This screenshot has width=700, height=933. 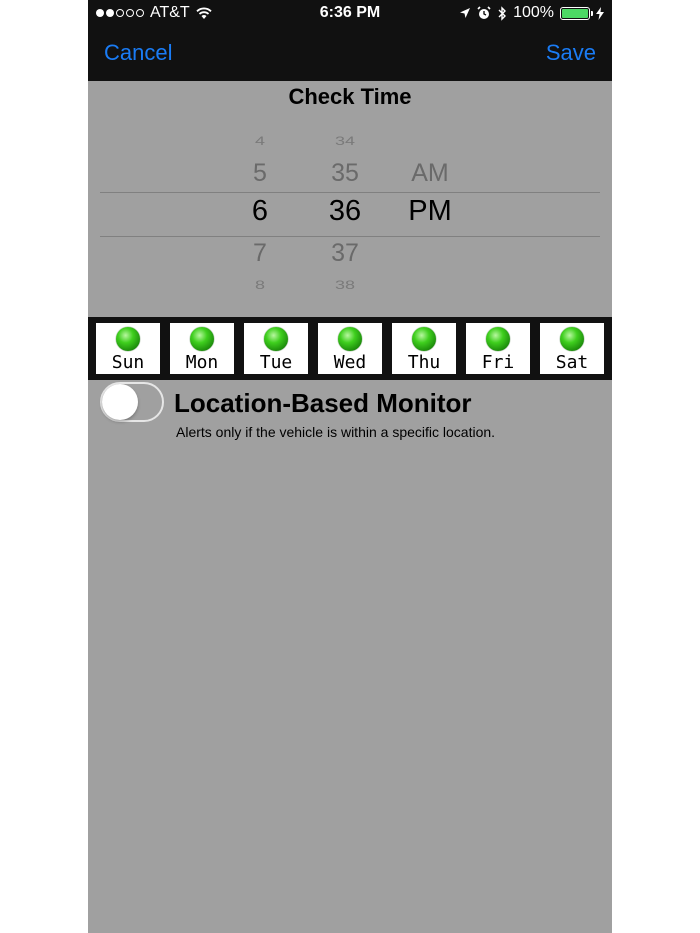 I want to click on selection-line-bottom, so click(x=350, y=236).